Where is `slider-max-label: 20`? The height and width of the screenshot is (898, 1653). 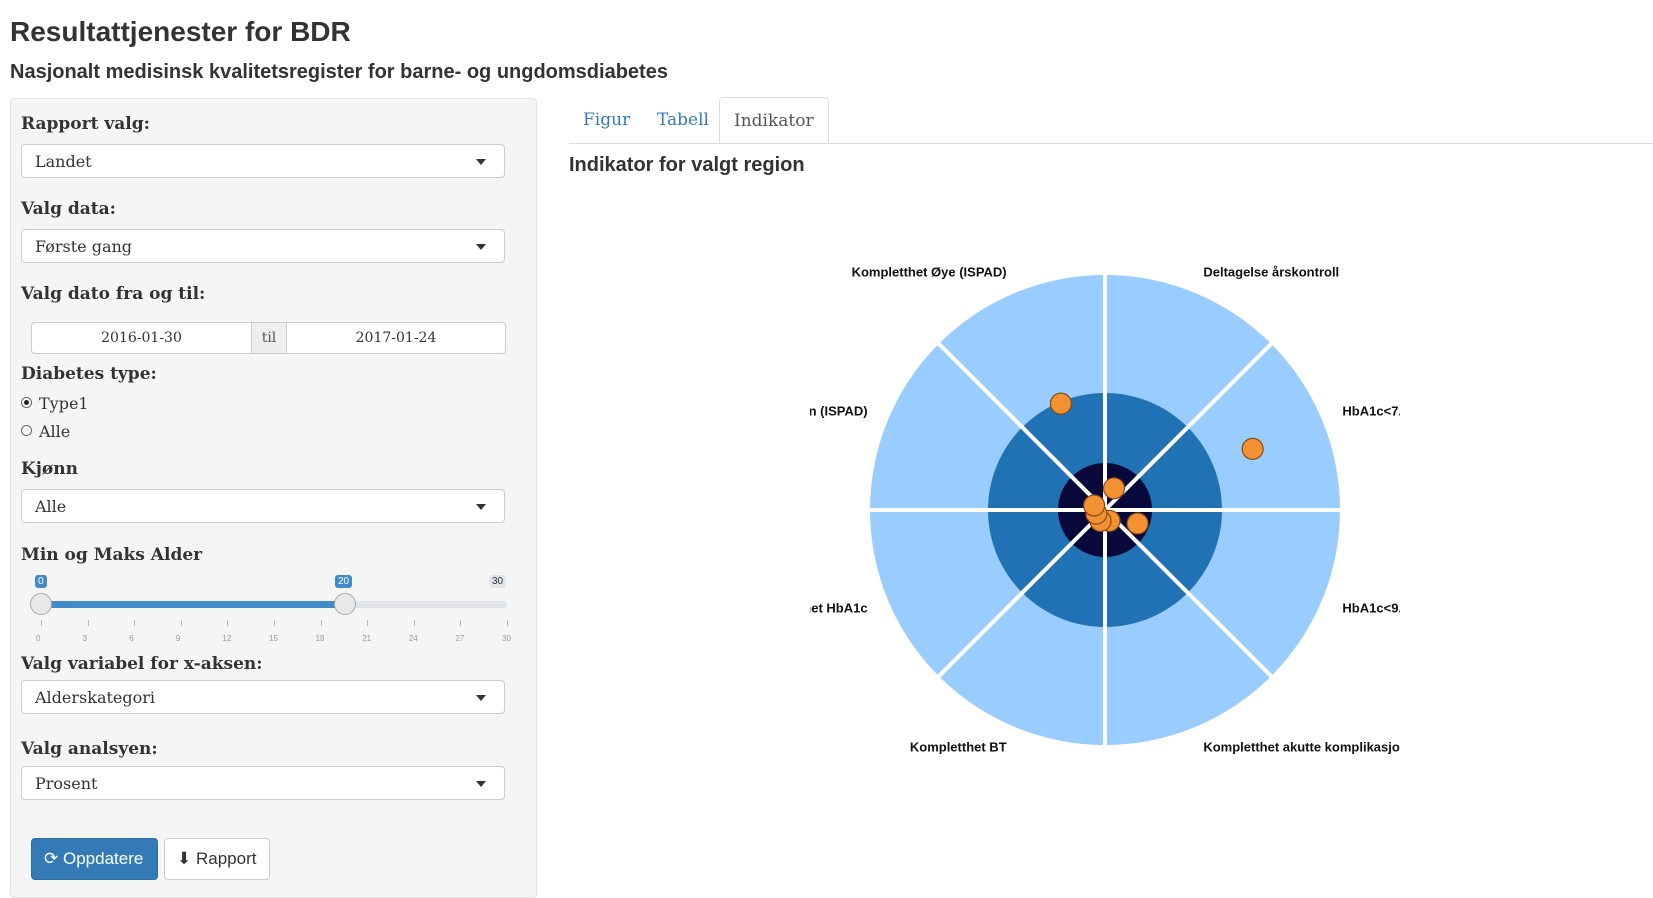
slider-max-label: 20 is located at coordinates (344, 581).